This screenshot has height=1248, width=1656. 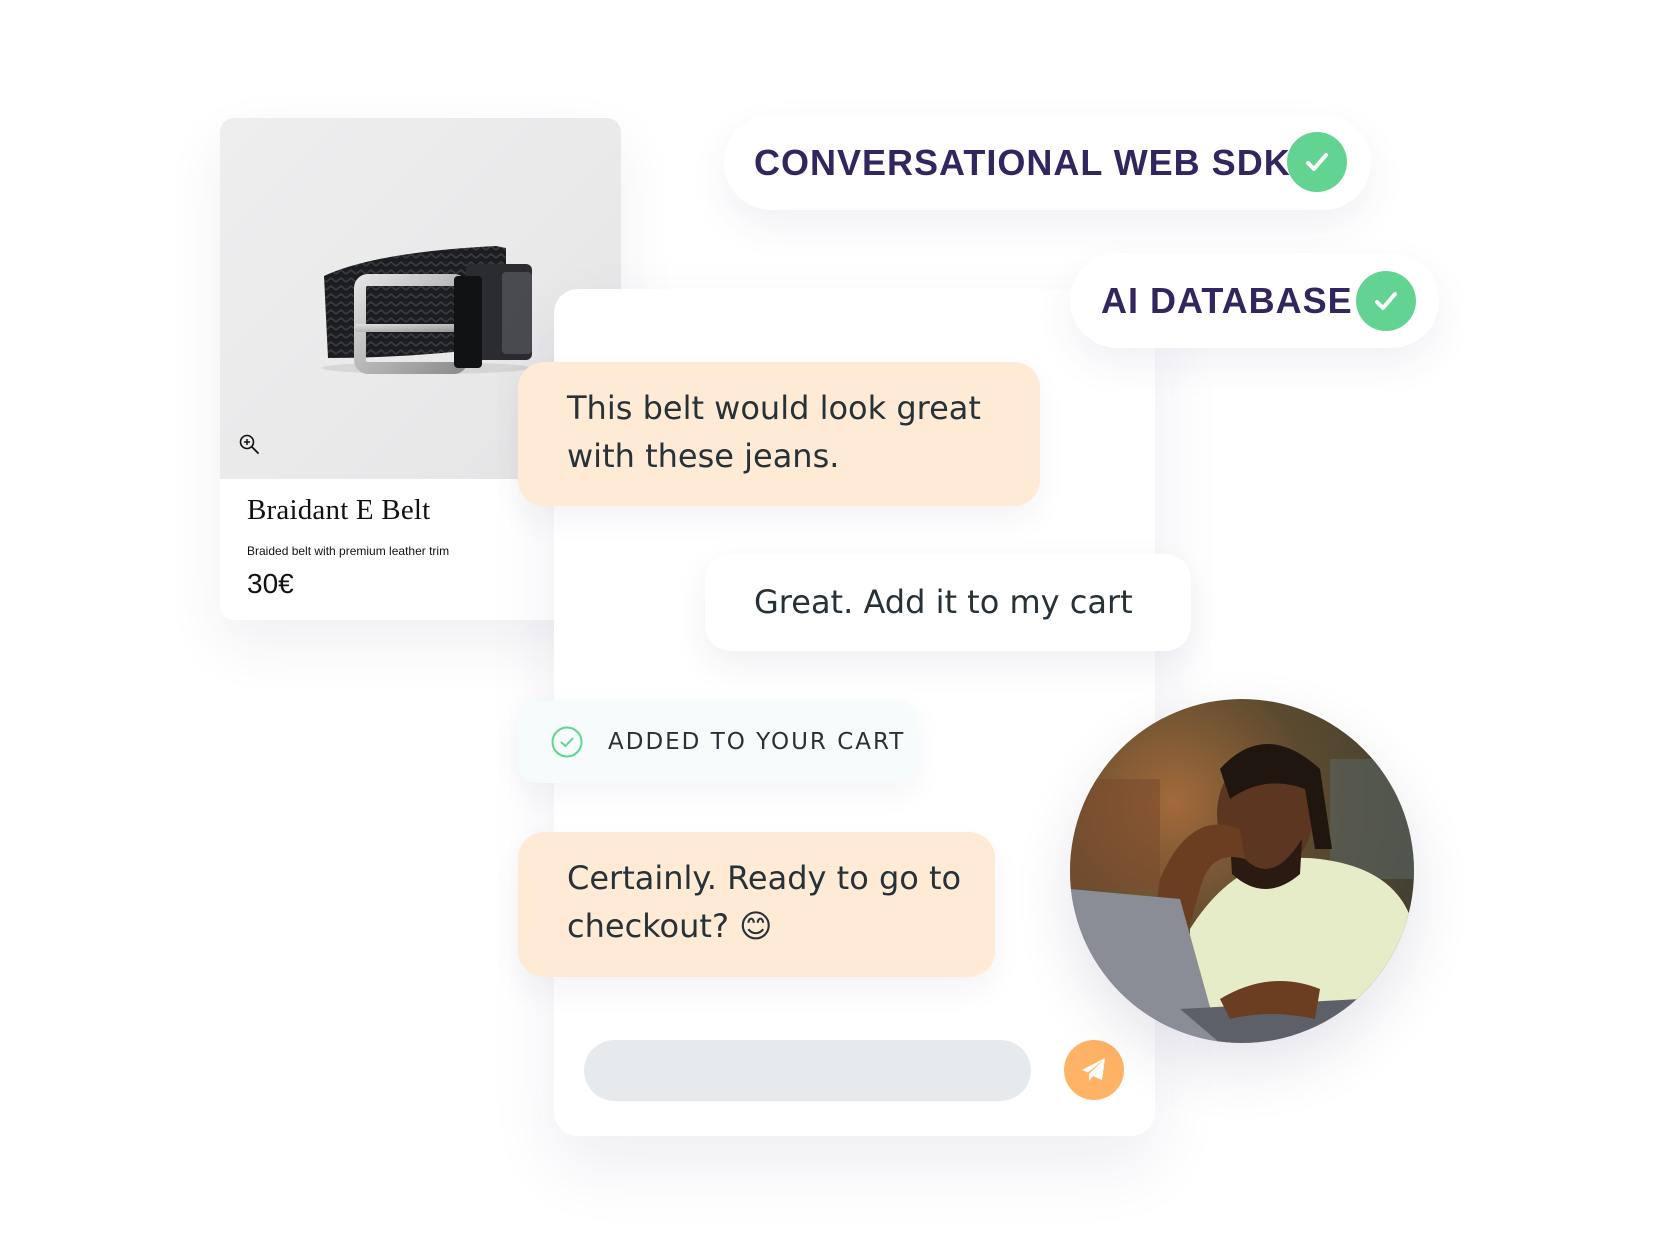 I want to click on customer-photo, so click(x=1242, y=871).